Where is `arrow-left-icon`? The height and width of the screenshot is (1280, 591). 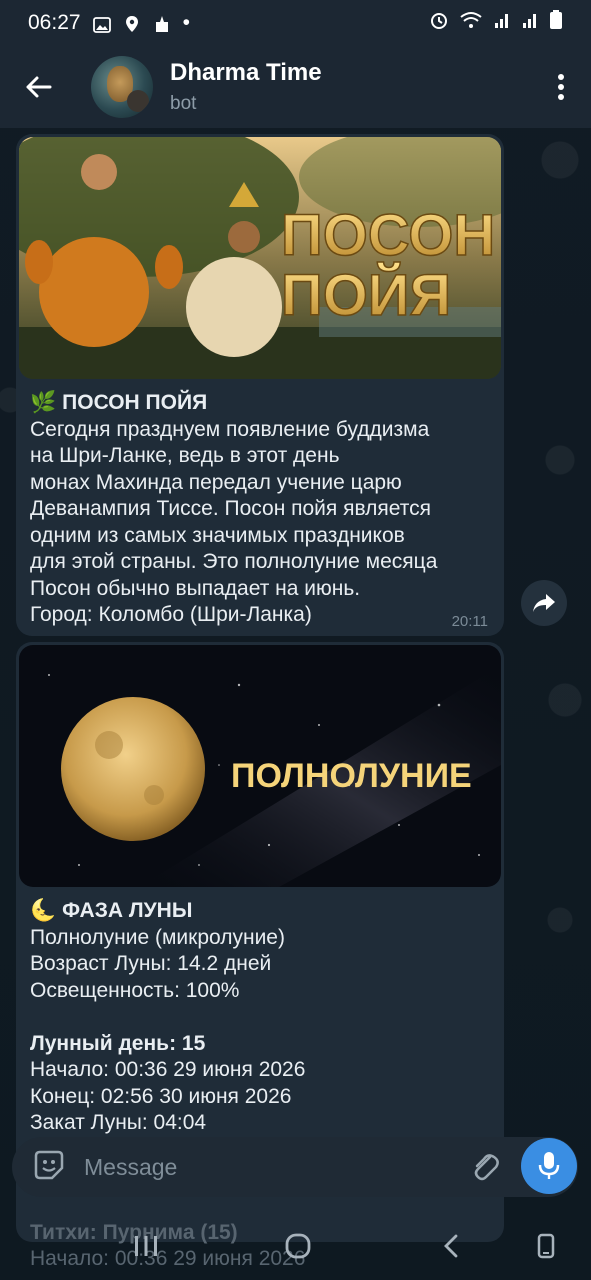
arrow-left-icon is located at coordinates (39, 87).